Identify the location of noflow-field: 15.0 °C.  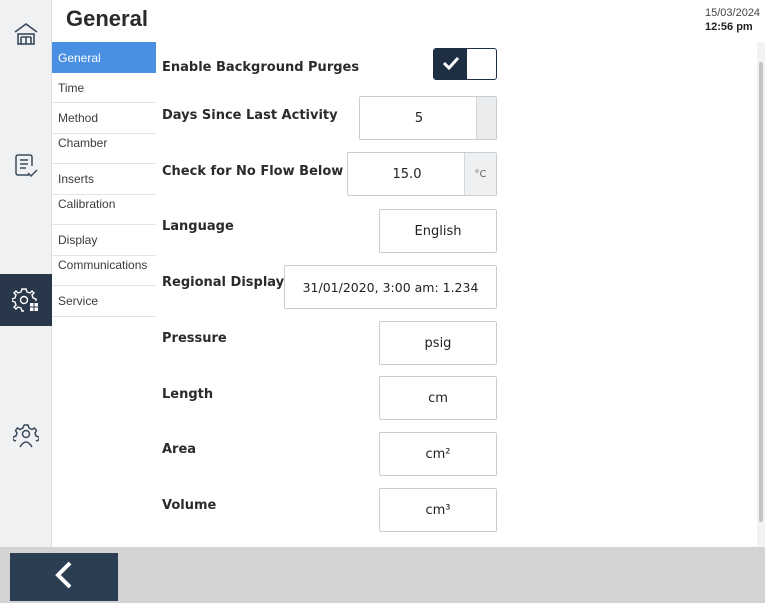
(422, 174).